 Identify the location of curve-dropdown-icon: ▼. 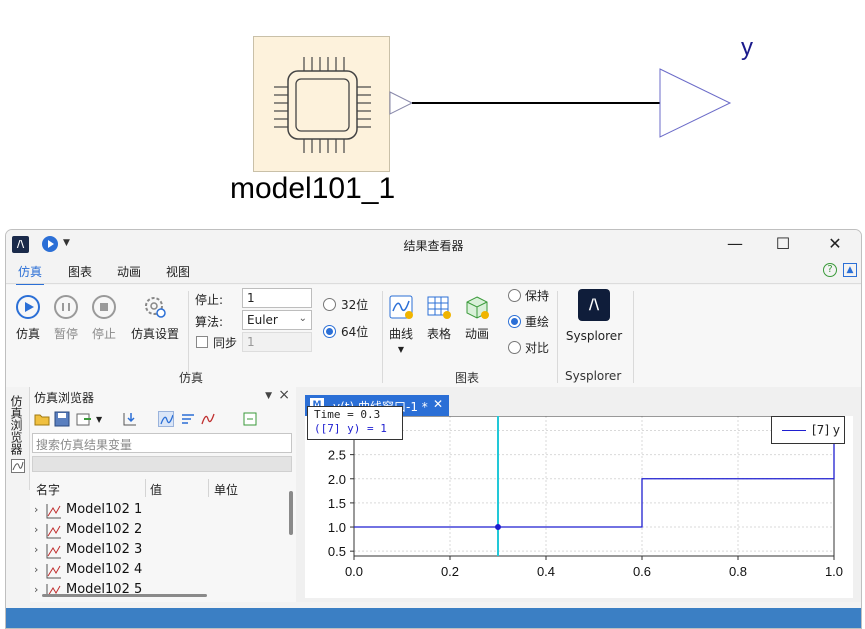
(401, 349).